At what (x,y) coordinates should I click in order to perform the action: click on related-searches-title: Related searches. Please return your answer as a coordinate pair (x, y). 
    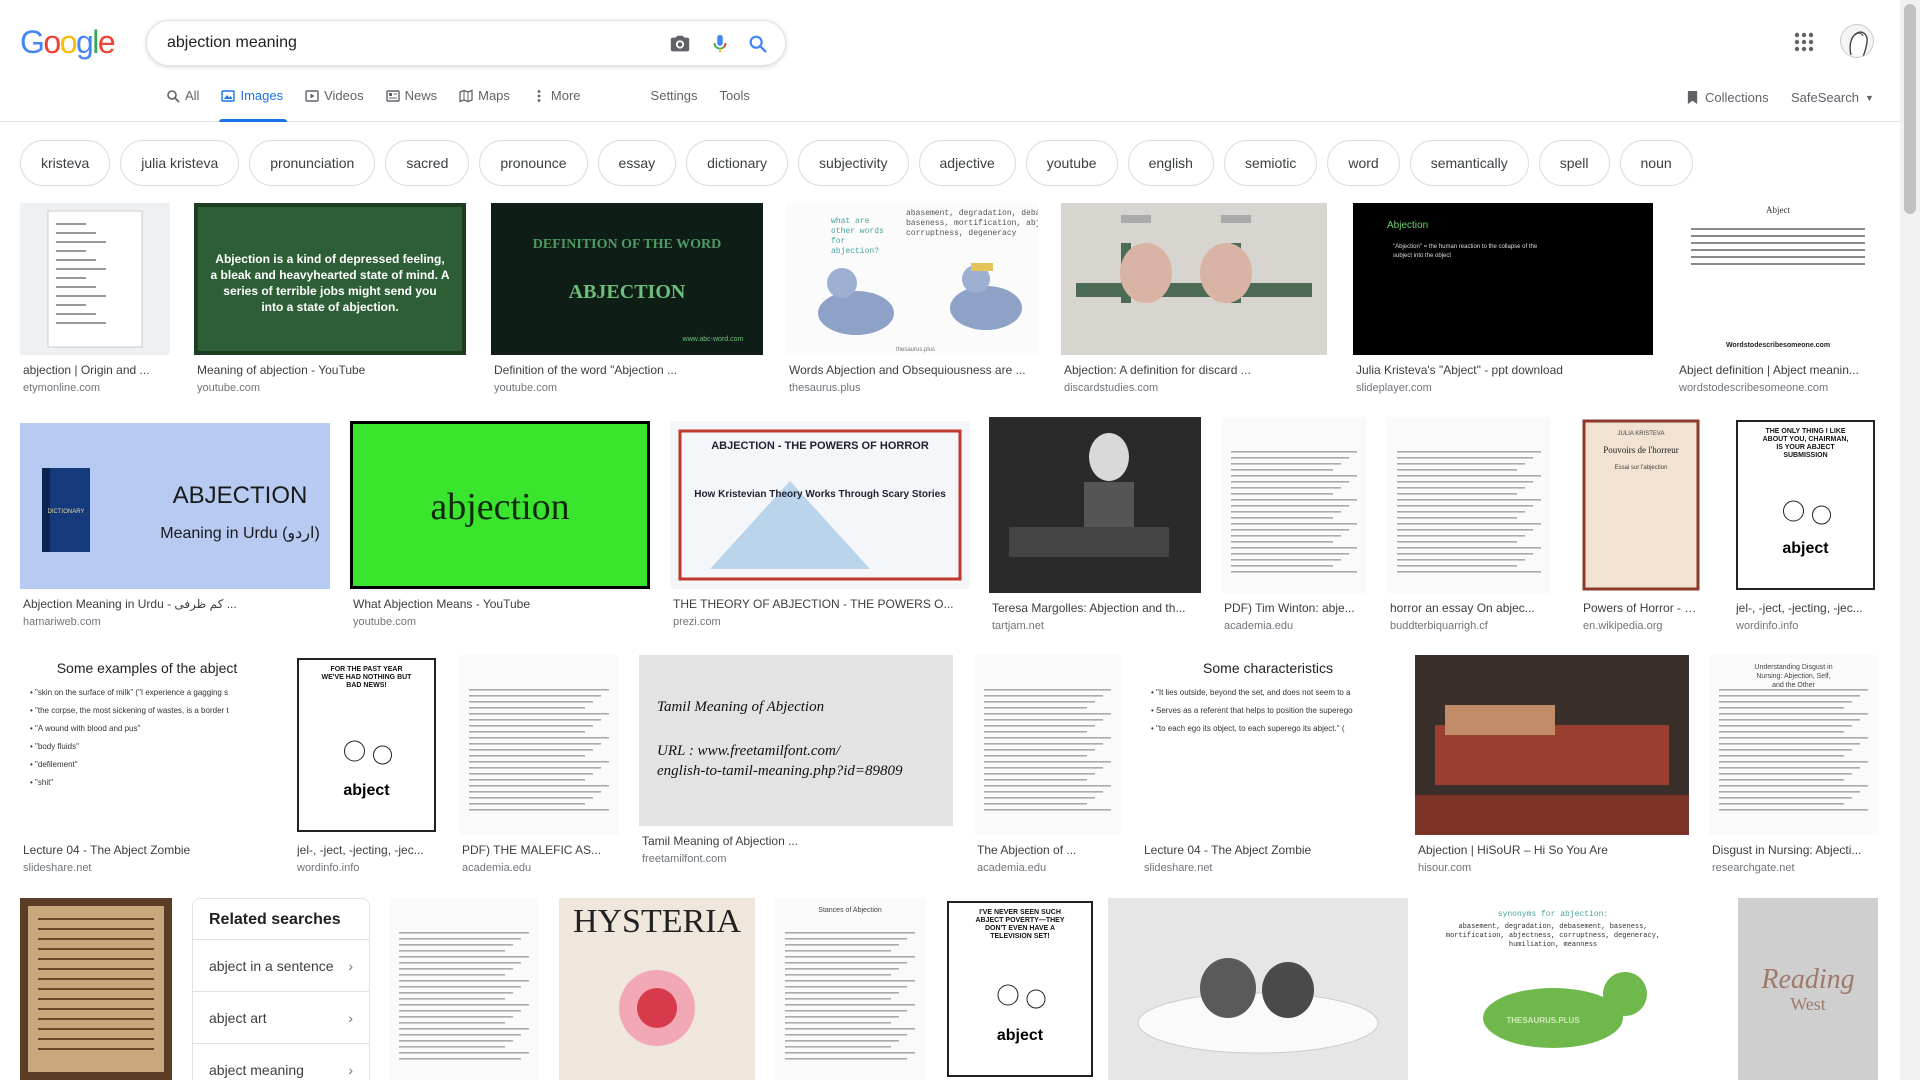
    Looking at the image, I should click on (281, 919).